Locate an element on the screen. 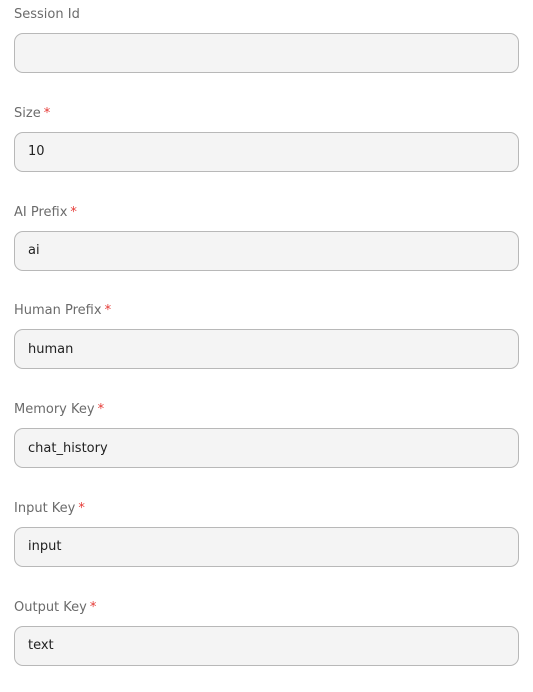 This screenshot has height=692, width=533. session-id-label-text: Session Id is located at coordinates (47, 14).